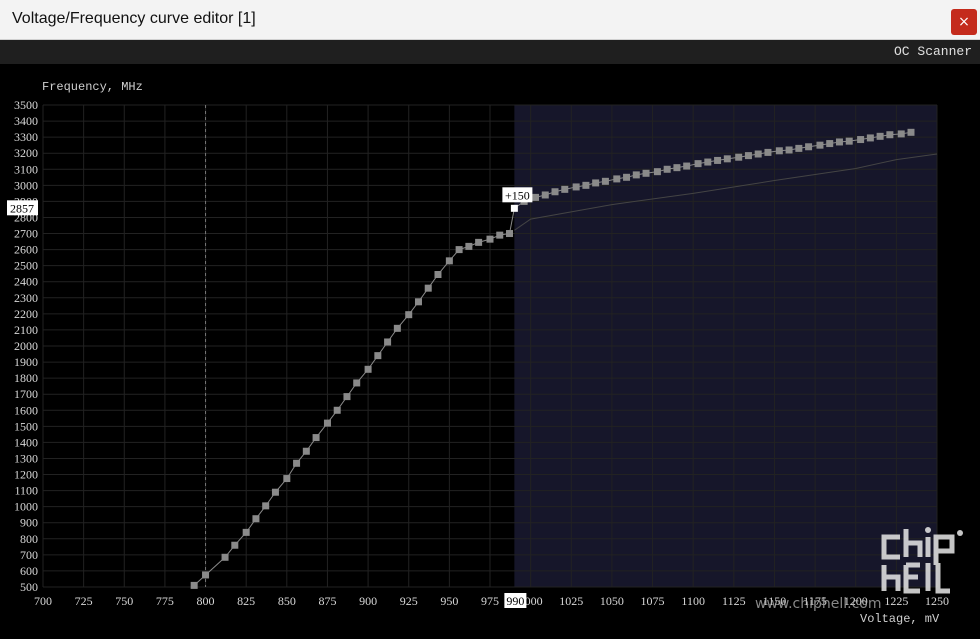 The width and height of the screenshot is (980, 639). Describe the element at coordinates (693, 601) in the screenshot. I see `x-tick-label: 1100` at that location.